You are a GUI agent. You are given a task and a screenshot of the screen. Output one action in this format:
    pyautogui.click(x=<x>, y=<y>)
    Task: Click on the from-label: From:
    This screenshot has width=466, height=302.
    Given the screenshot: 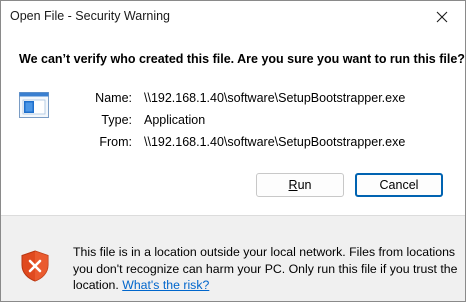 What is the action you would take?
    pyautogui.click(x=115, y=142)
    